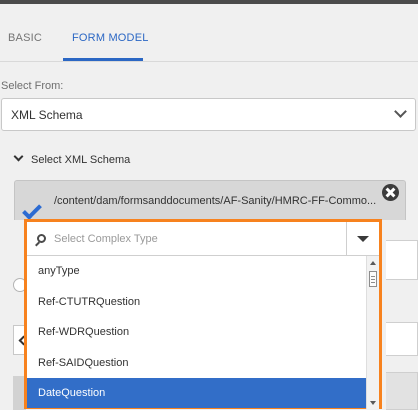 This screenshot has width=418, height=410. What do you see at coordinates (41, 238) in the screenshot?
I see `search-icon` at bounding box center [41, 238].